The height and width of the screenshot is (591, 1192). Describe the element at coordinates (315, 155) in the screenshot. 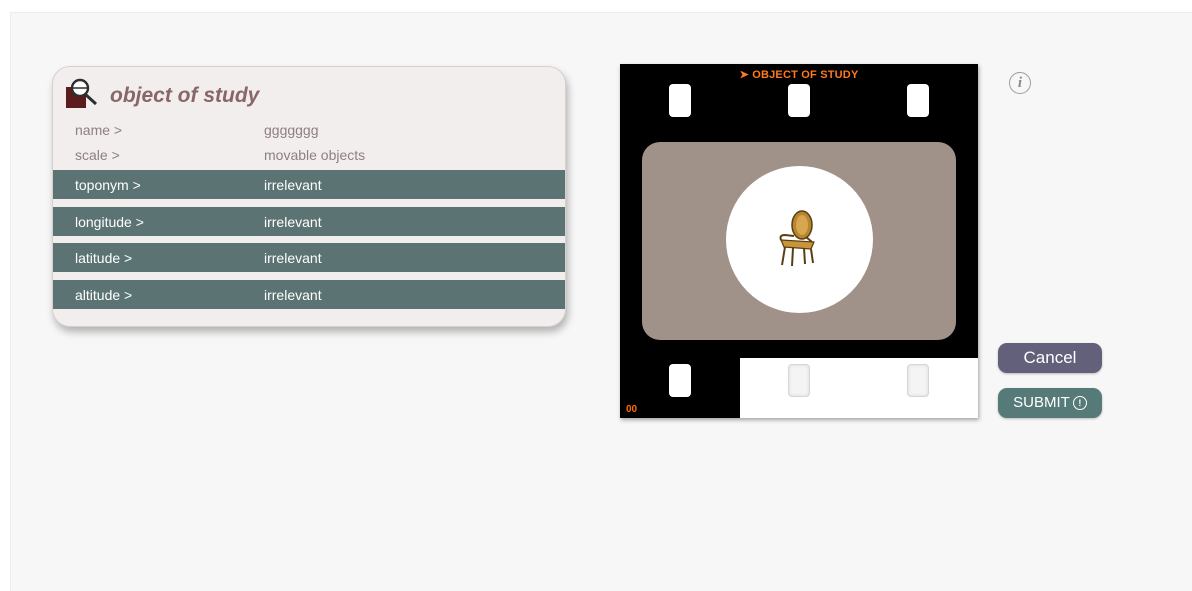

I see `scale-value: movable objects` at that location.